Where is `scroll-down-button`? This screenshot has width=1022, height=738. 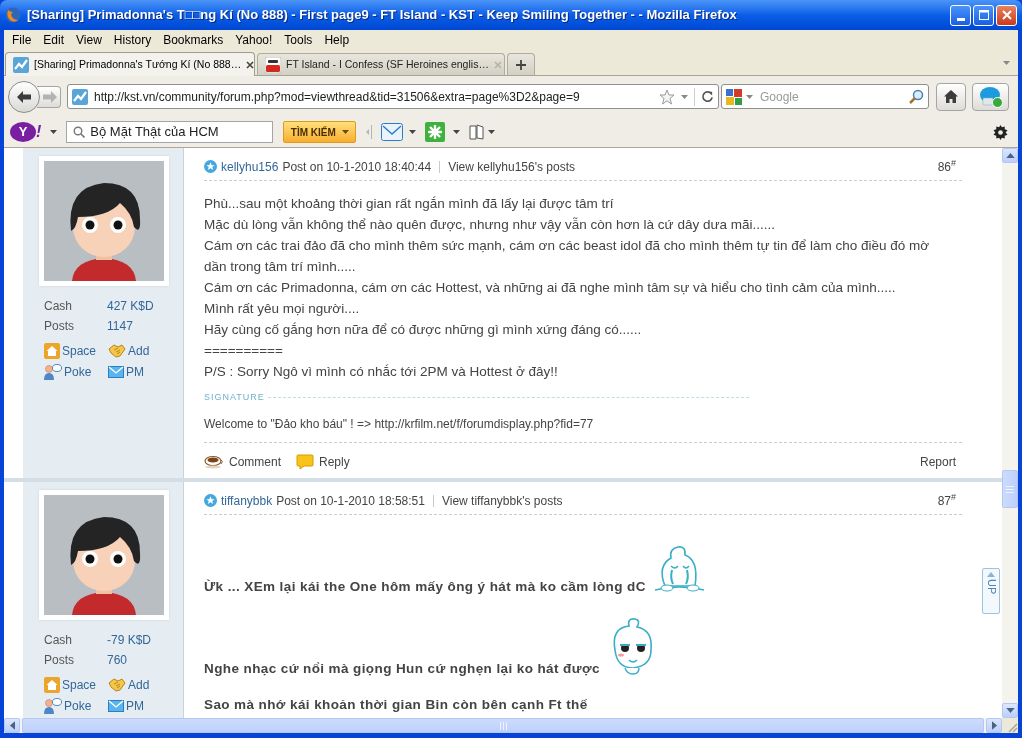 scroll-down-button is located at coordinates (1010, 710).